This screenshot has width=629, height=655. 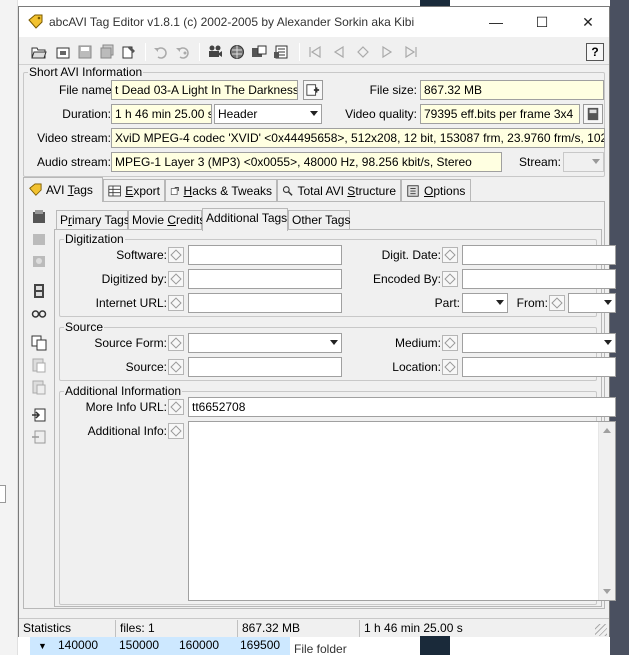 What do you see at coordinates (265, 255) in the screenshot?
I see `software-input` at bounding box center [265, 255].